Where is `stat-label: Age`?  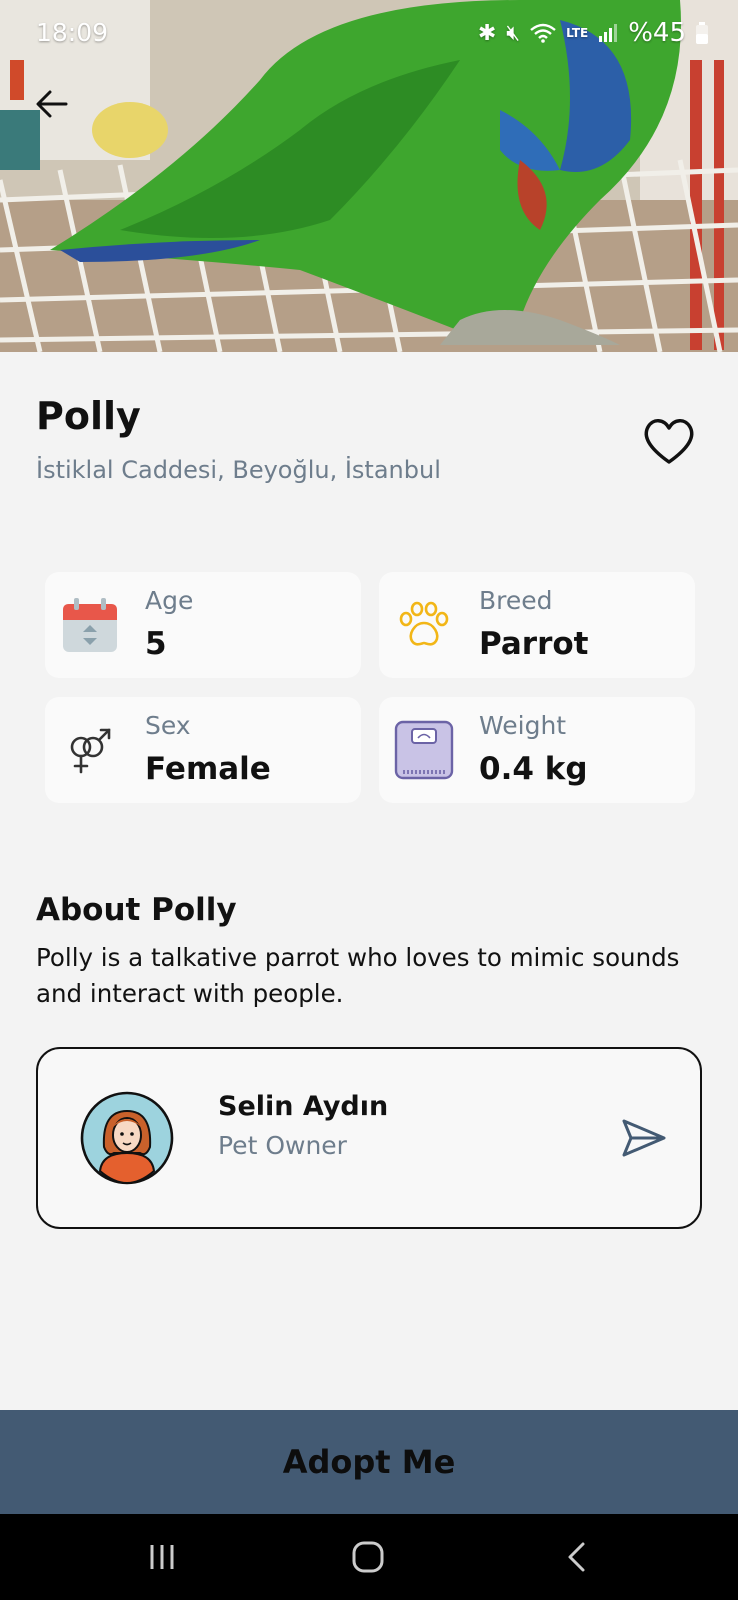
stat-label: Age is located at coordinates (169, 600).